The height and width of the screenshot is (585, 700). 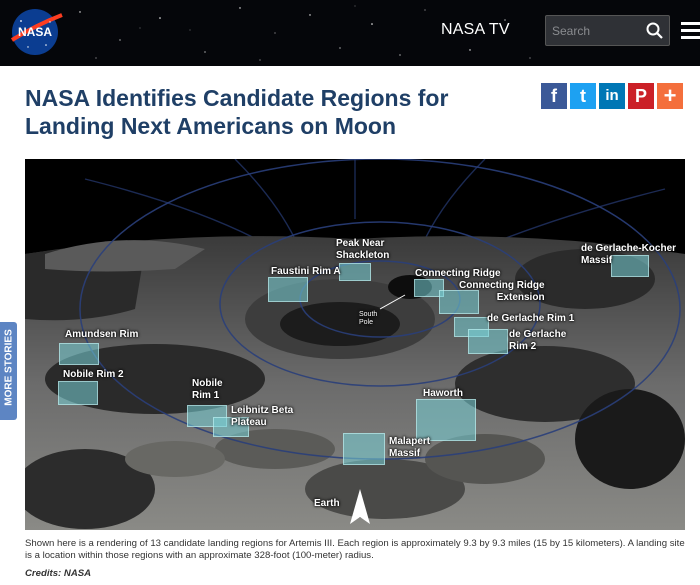 What do you see at coordinates (641, 96) in the screenshot?
I see `pinterest-share-button: P` at bounding box center [641, 96].